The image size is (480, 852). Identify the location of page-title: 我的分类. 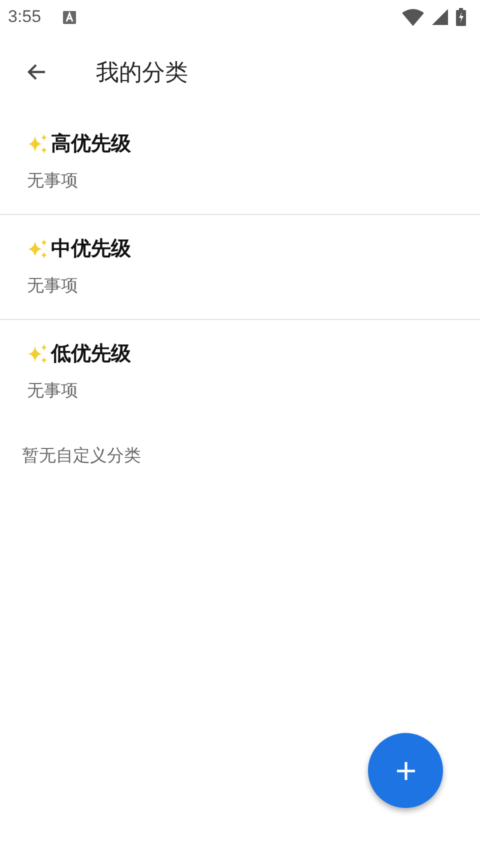
(142, 73).